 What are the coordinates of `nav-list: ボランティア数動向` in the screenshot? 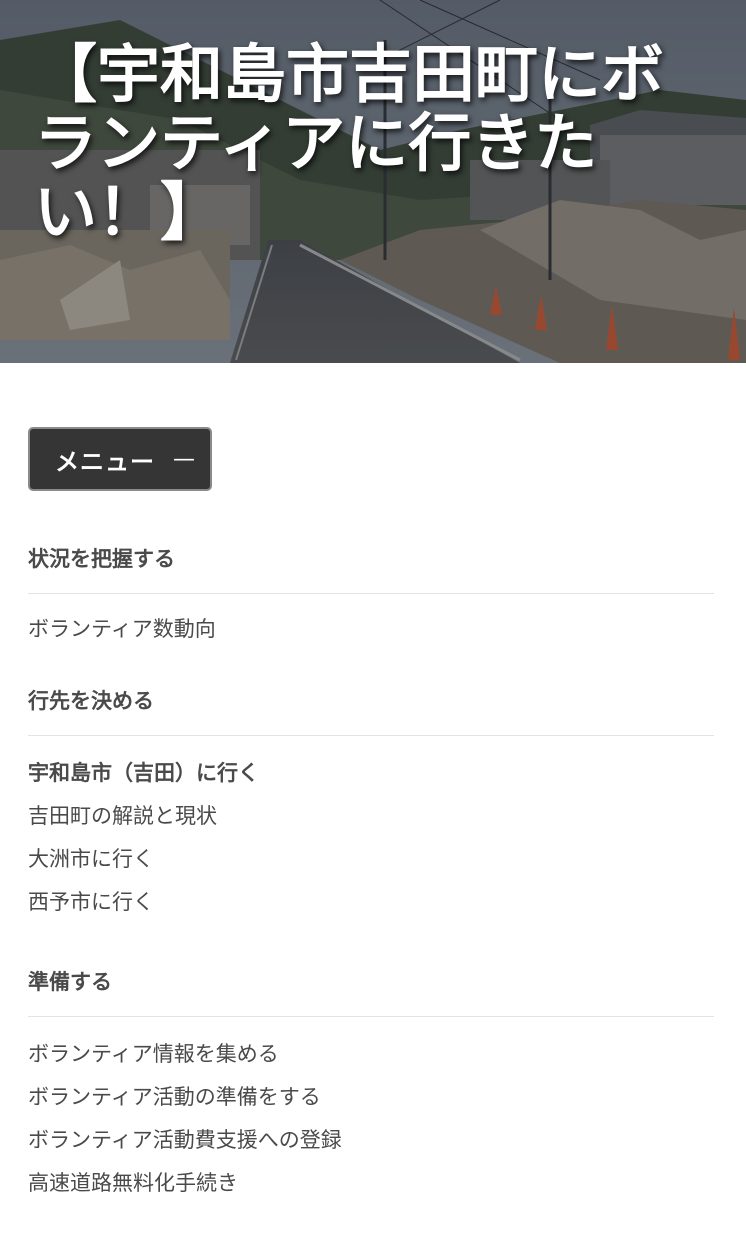 It's located at (371, 629).